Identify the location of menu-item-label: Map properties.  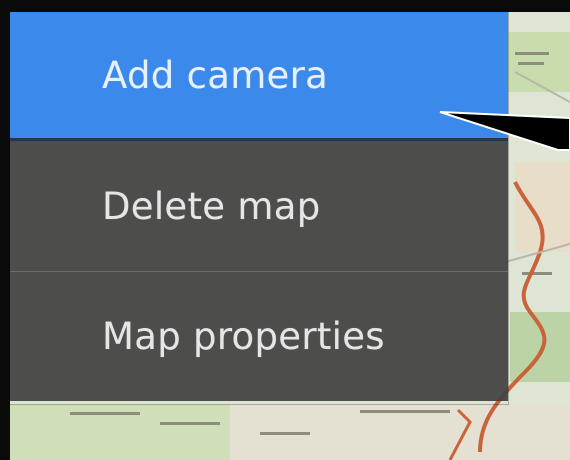
(243, 336).